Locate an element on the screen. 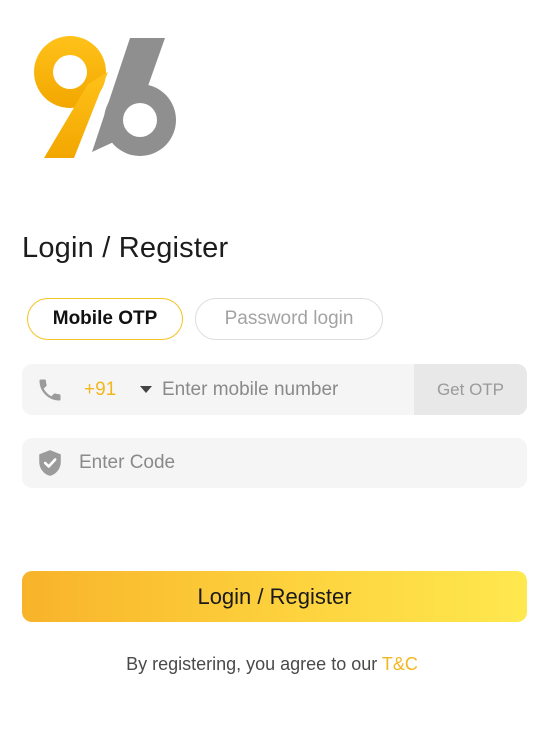 This screenshot has height=734, width=544. 96-logo-icon is located at coordinates (105, 97).